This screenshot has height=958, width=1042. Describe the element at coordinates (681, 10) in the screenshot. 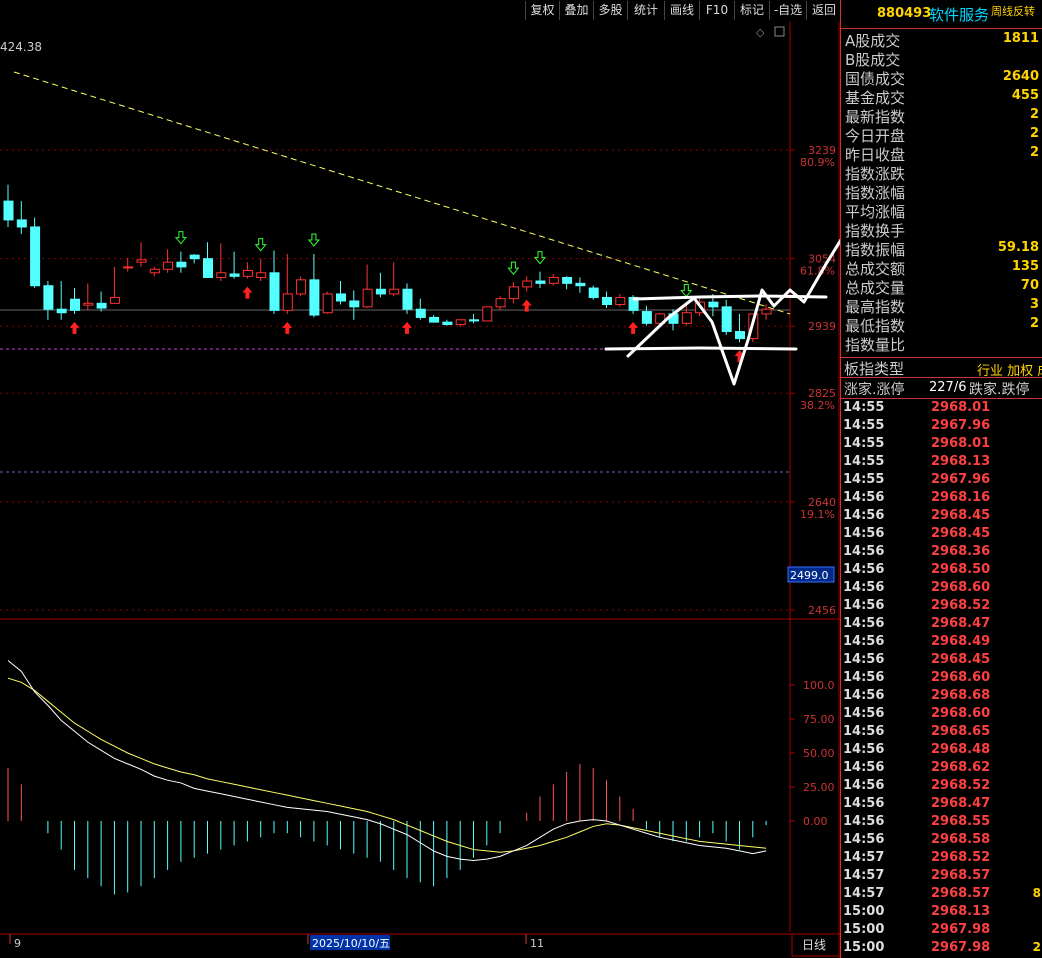

I see `draw-line-button: 画线` at that location.